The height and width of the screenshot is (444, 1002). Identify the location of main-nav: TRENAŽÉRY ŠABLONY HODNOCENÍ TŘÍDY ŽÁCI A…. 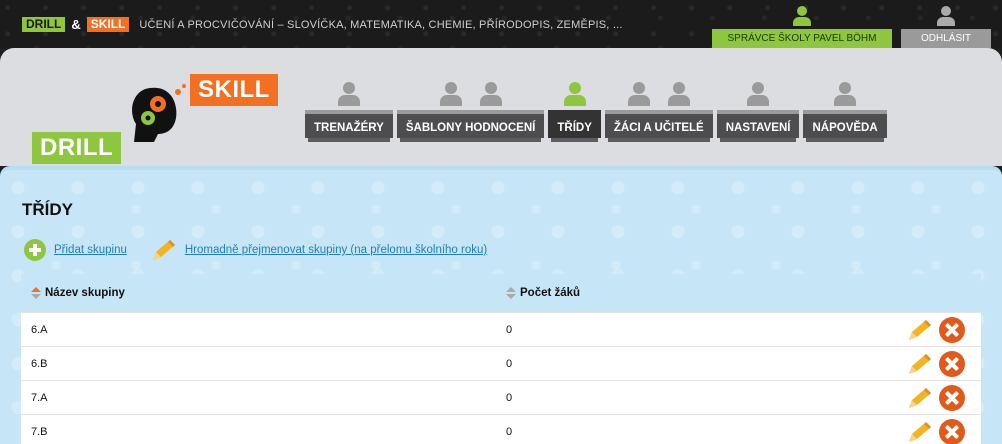
(596, 112).